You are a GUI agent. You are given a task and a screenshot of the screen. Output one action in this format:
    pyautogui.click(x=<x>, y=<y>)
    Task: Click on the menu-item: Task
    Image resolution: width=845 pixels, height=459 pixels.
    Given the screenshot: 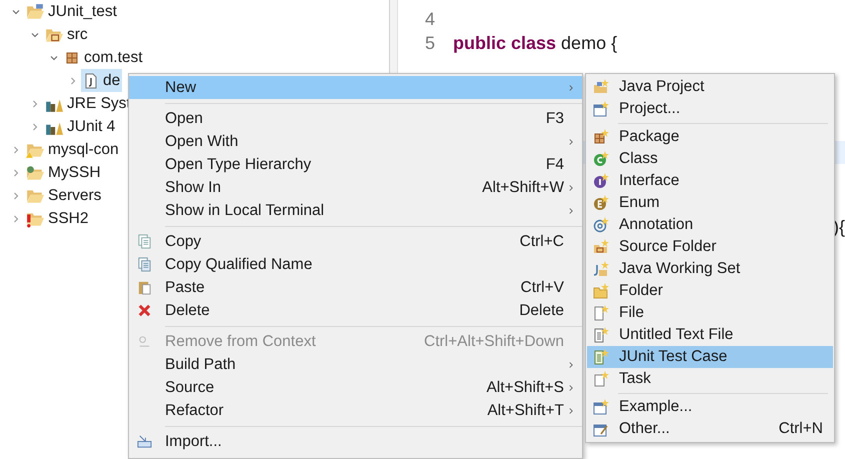 What is the action you would take?
    pyautogui.click(x=710, y=379)
    